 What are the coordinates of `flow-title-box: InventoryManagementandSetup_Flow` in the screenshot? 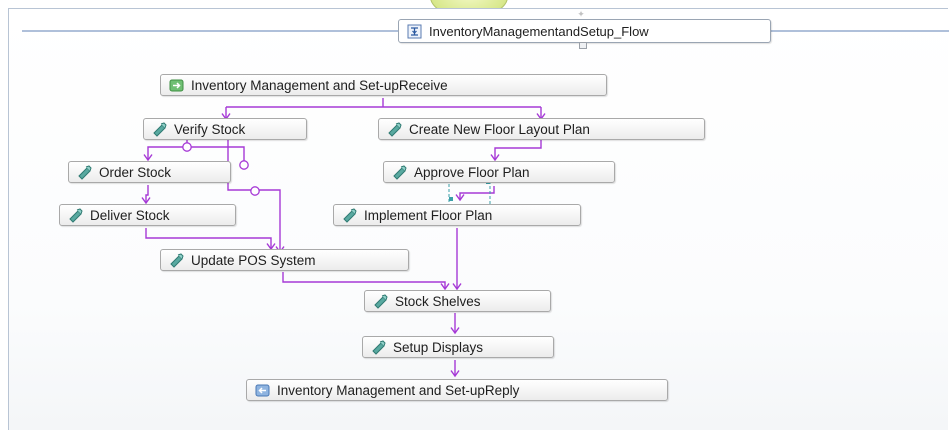 It's located at (584, 31).